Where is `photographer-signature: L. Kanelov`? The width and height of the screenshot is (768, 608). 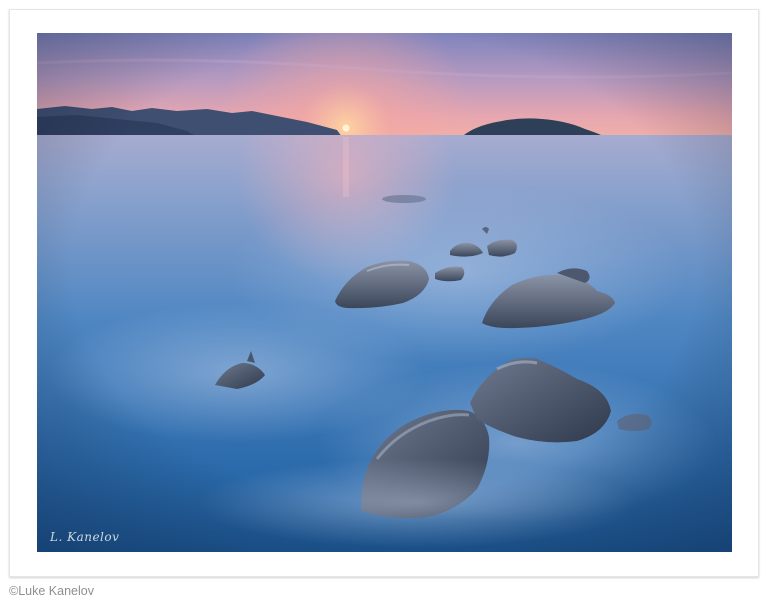
photographer-signature: L. Kanelov is located at coordinates (85, 537).